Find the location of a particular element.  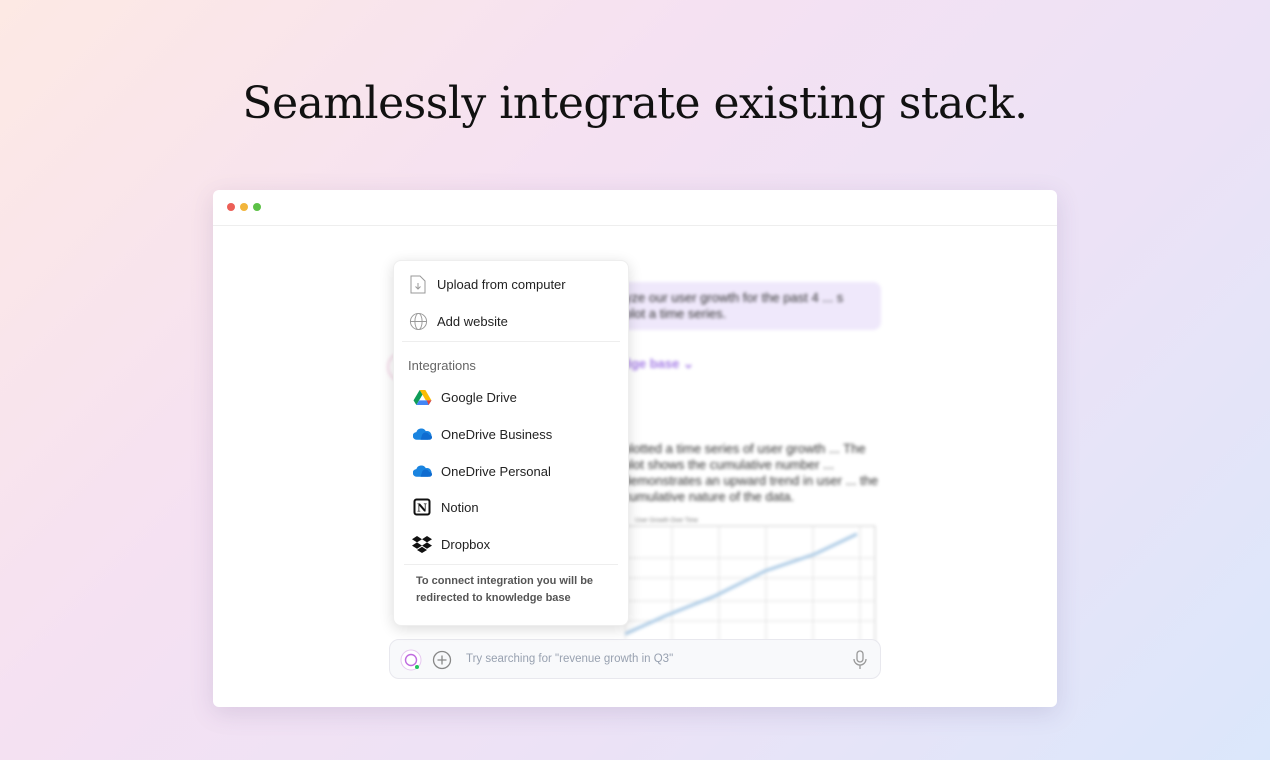

svg-text: N is located at coordinates (422, 508).